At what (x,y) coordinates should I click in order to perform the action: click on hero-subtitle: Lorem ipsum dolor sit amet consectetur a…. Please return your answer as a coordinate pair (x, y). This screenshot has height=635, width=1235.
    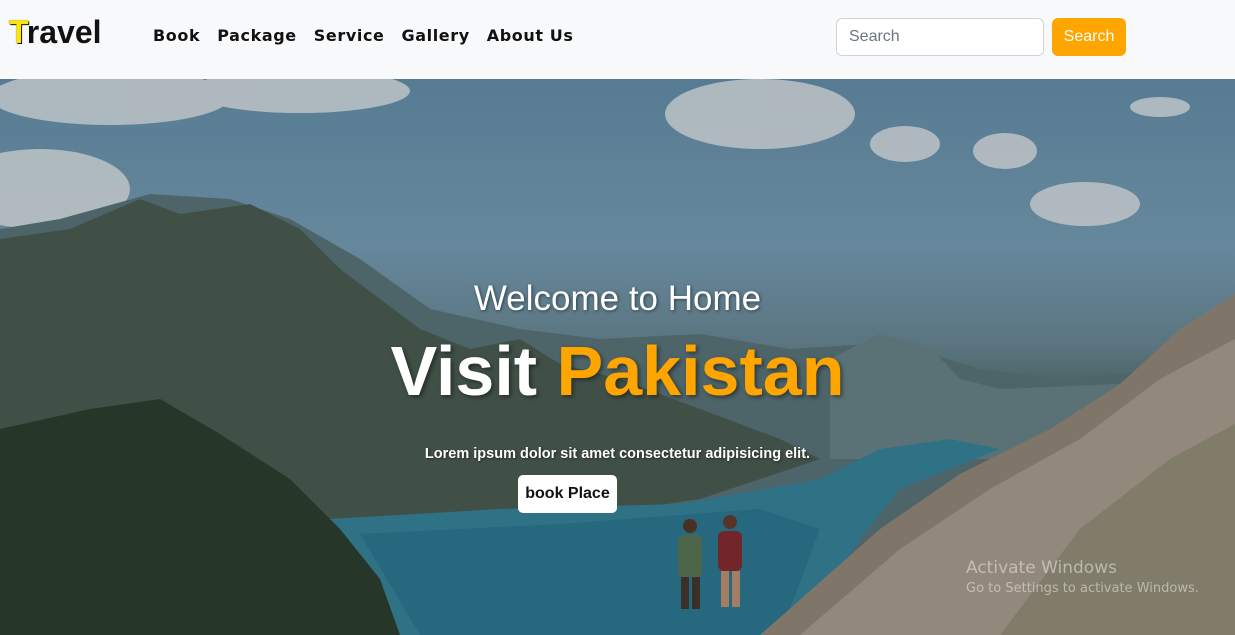
    Looking at the image, I should click on (617, 454).